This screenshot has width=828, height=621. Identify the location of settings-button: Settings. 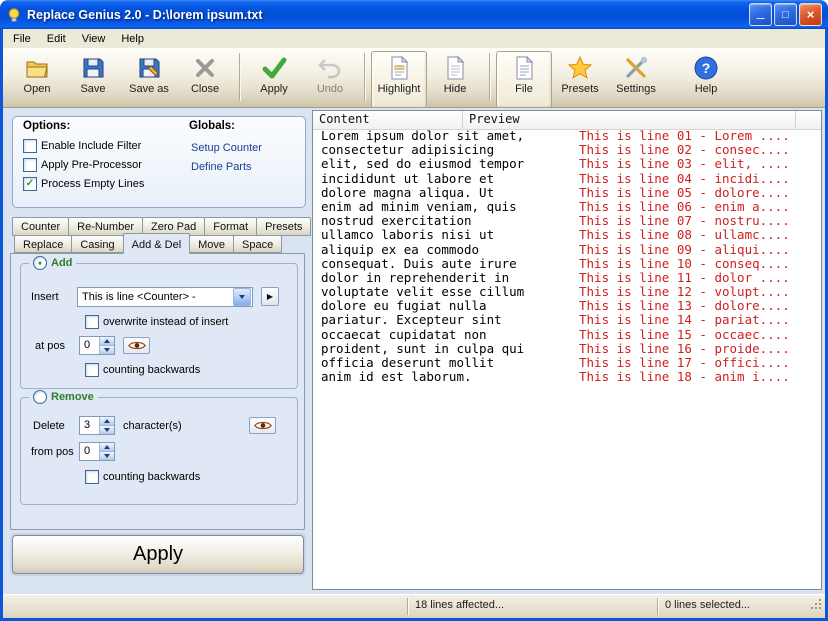
(636, 79).